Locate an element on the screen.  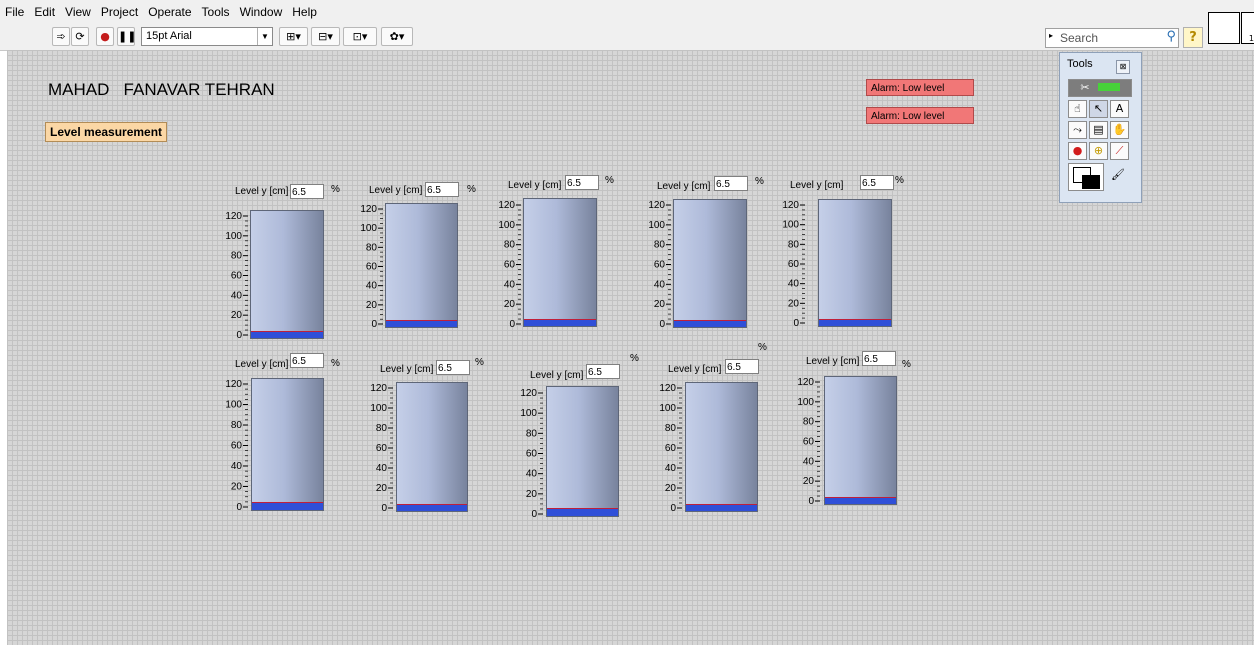
align-objects-icon: ⊞▾ is located at coordinates (293, 36).